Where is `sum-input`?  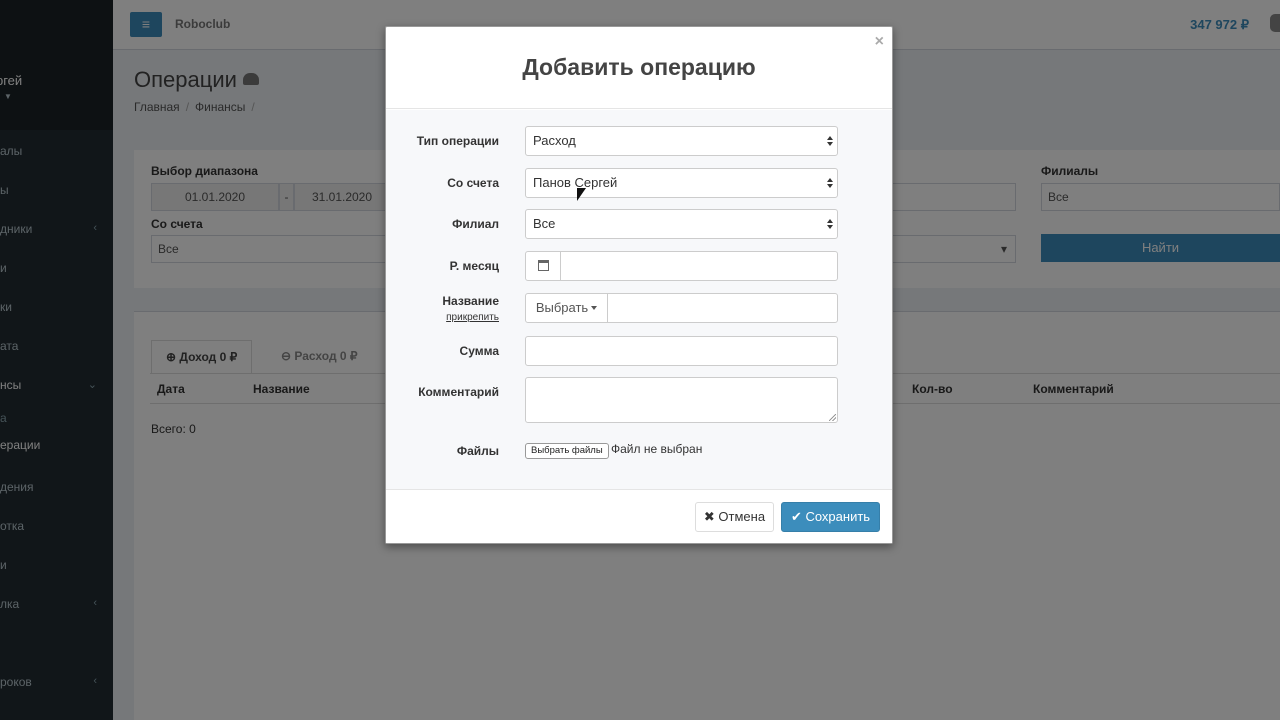 sum-input is located at coordinates (681, 351).